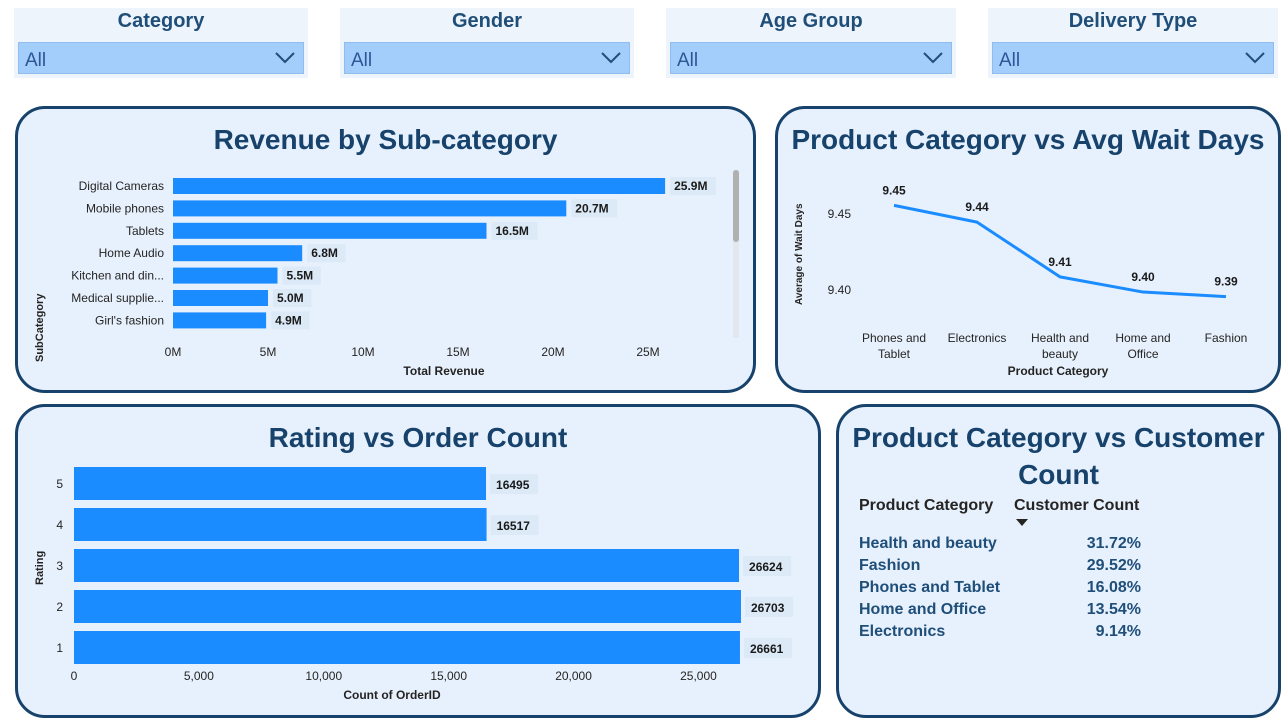 This screenshot has width=1288, height=721. I want to click on y-tick-label: Digital Cameras, so click(121, 186).